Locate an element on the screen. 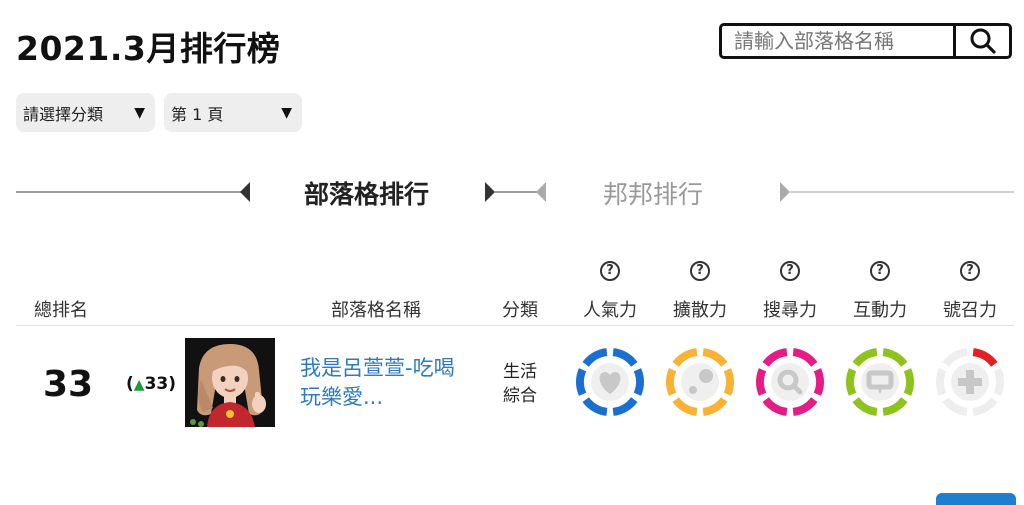 The height and width of the screenshot is (505, 1024). interaction-score-icon is located at coordinates (880, 382).